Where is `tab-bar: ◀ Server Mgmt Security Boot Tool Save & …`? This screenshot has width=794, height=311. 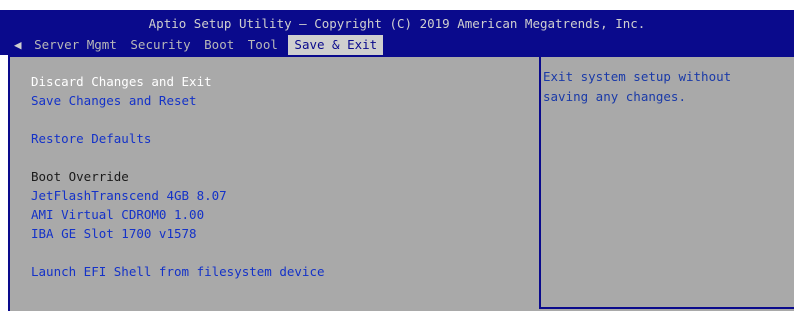
tab-bar: ◀ Server Mgmt Security Boot Tool Save & … is located at coordinates (198, 45).